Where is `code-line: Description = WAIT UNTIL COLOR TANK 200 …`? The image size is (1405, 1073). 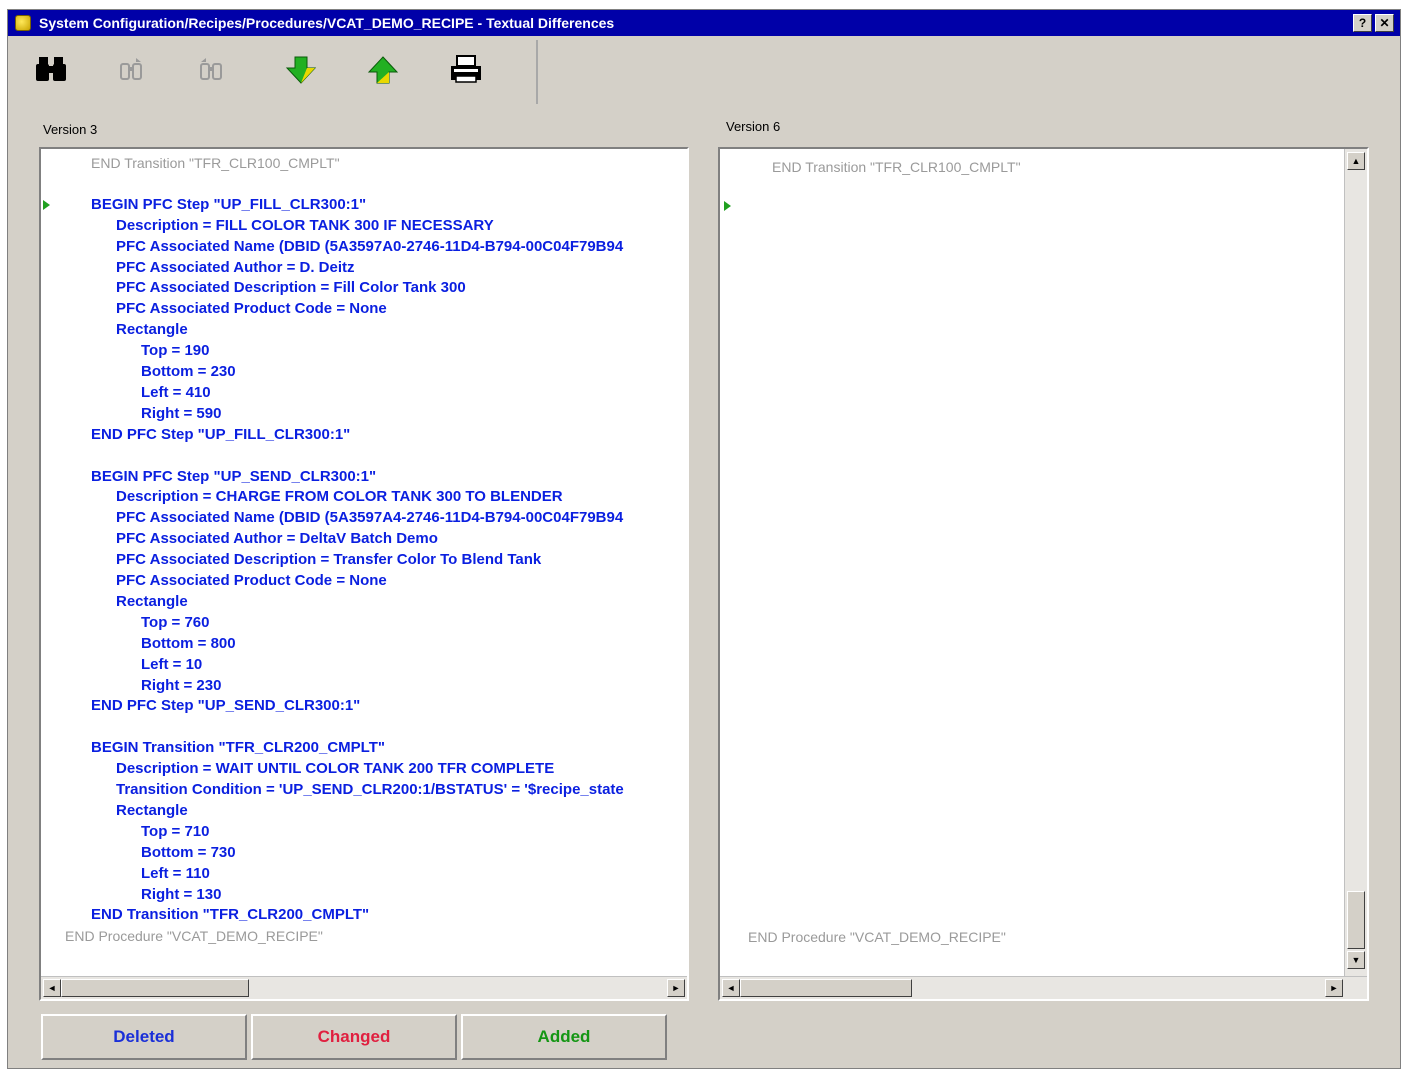 code-line: Description = WAIT UNTIL COLOR TANK 200 … is located at coordinates (335, 769).